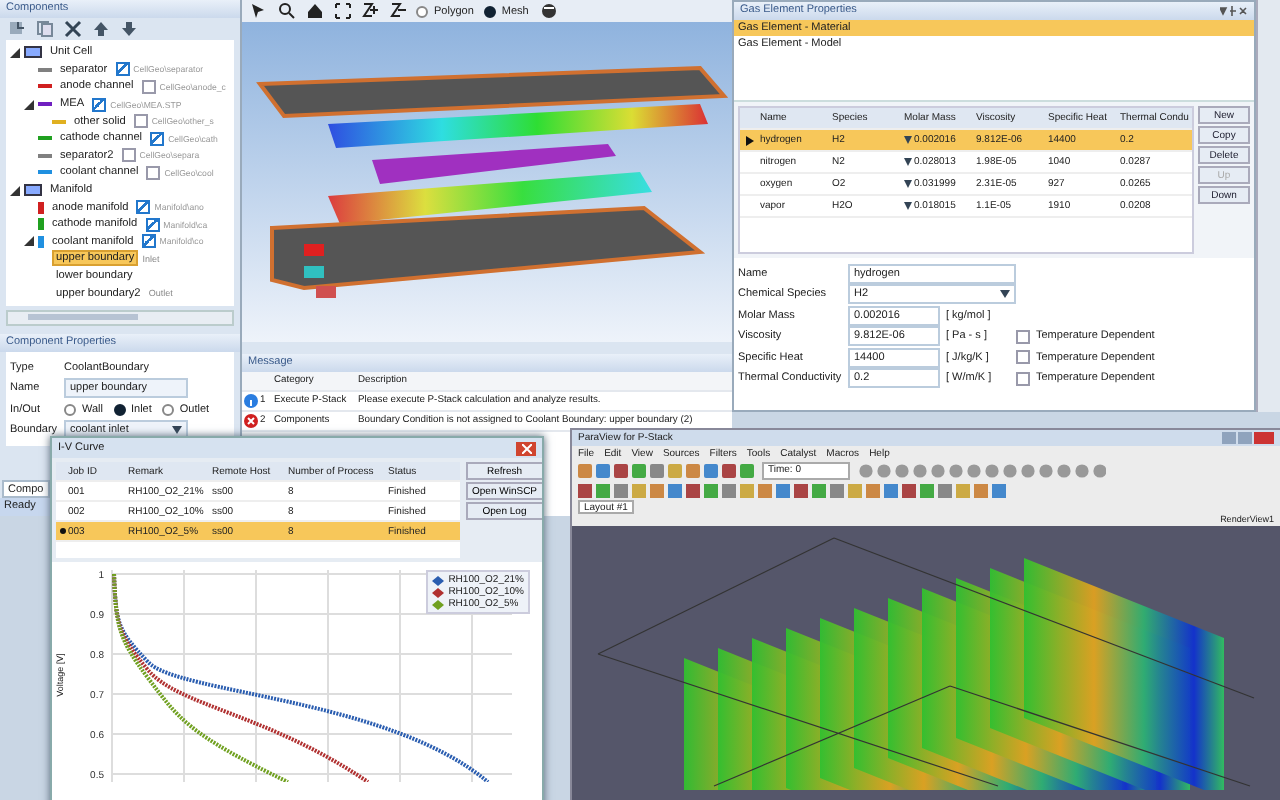  I want to click on horizontal-scrollbar, so click(120, 318).